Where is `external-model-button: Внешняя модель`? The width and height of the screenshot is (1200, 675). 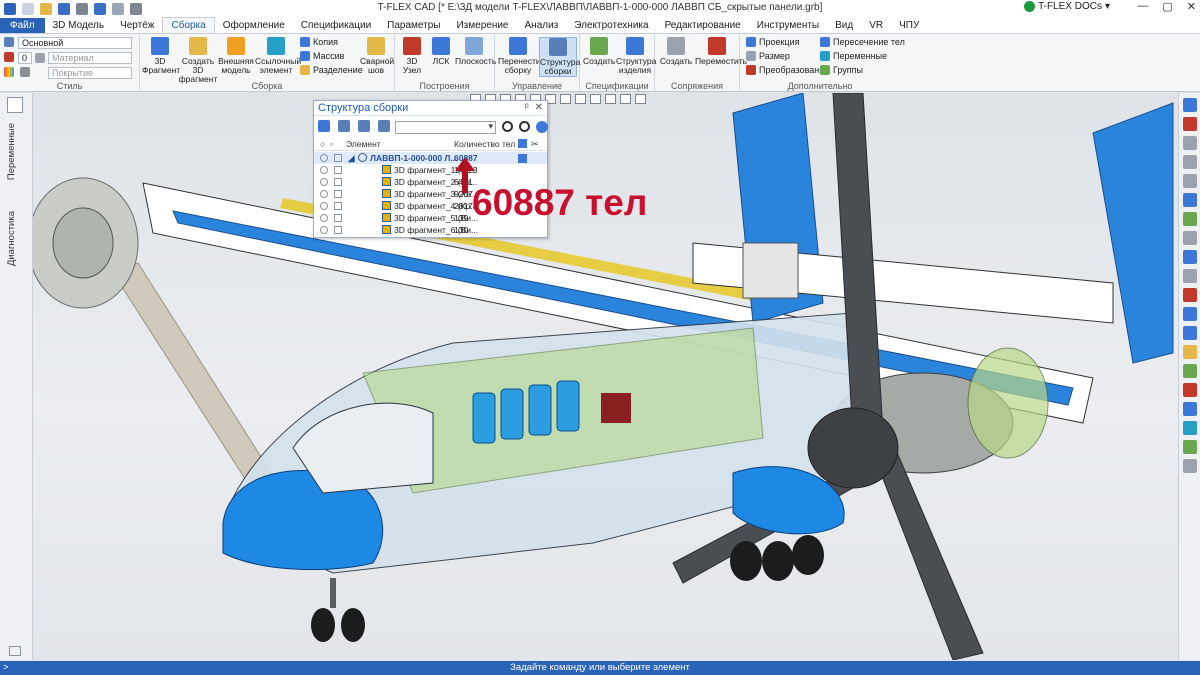
external-model-button: Внешняя модель is located at coordinates (236, 56).